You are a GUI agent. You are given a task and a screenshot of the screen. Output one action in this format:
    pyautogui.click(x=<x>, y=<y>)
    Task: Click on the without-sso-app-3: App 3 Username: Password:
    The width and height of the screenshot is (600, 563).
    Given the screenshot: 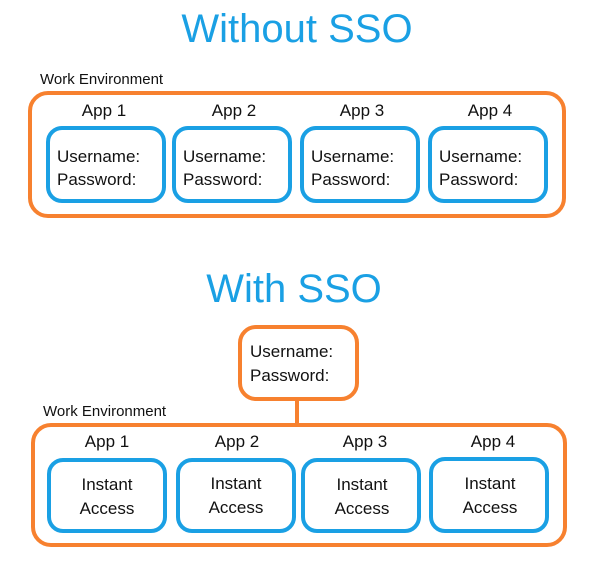 What is the action you would take?
    pyautogui.click(x=360, y=152)
    